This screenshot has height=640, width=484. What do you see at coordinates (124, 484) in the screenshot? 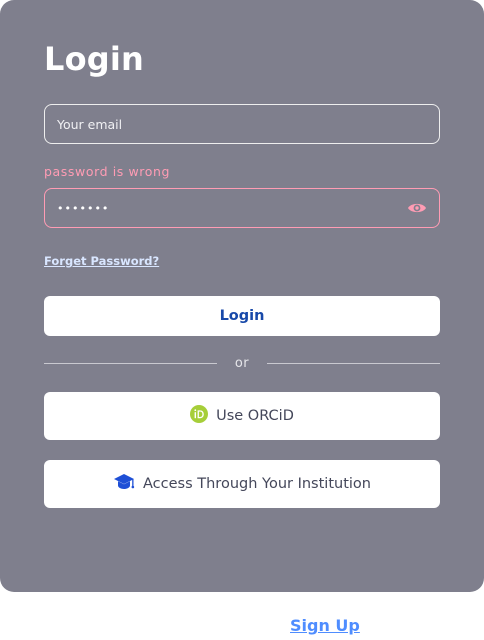
I see `graduation-cap-icon` at bounding box center [124, 484].